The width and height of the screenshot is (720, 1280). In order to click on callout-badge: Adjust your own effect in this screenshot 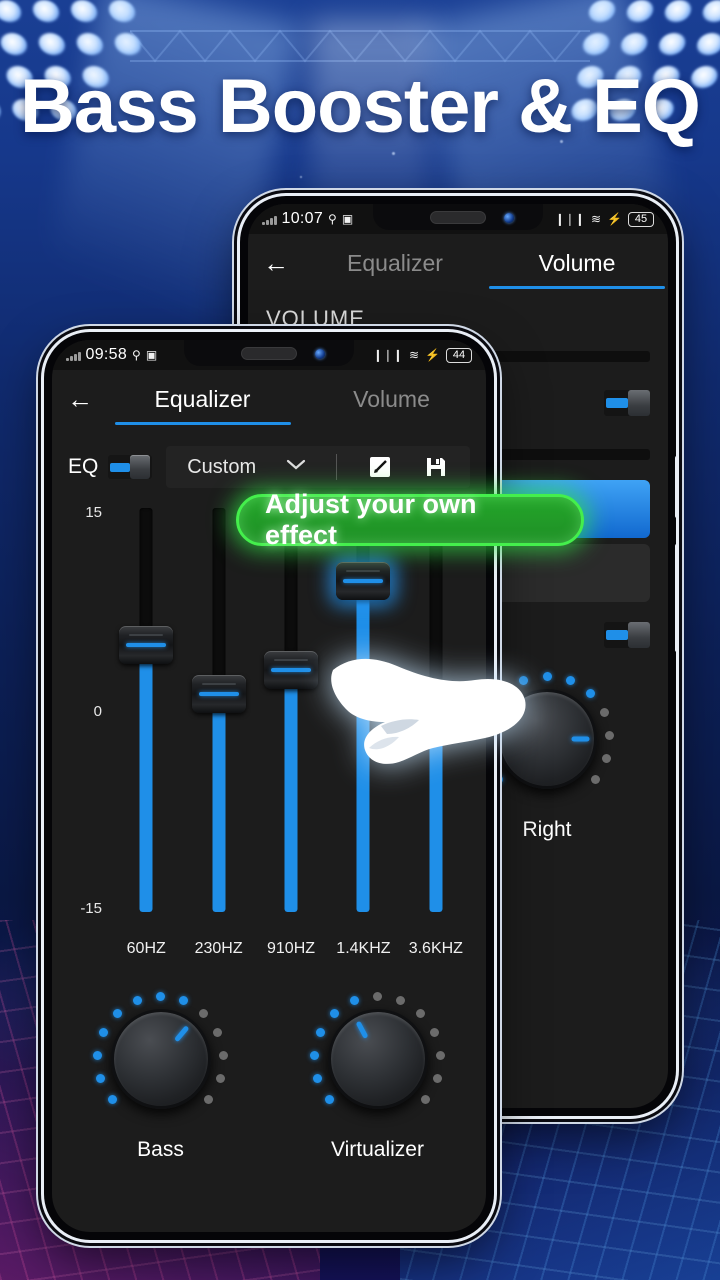, I will do `click(410, 519)`.